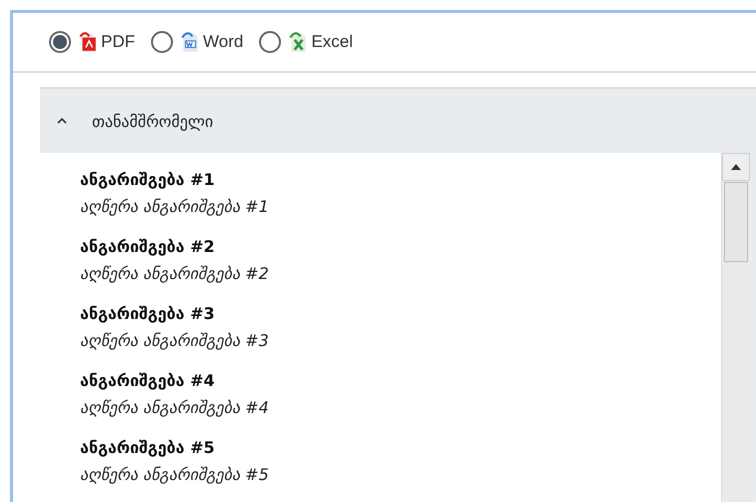 This screenshot has width=756, height=502. I want to click on report-item: ანგარიშგება #4 აღწერა ანგარიშგება #4, so click(400, 401).